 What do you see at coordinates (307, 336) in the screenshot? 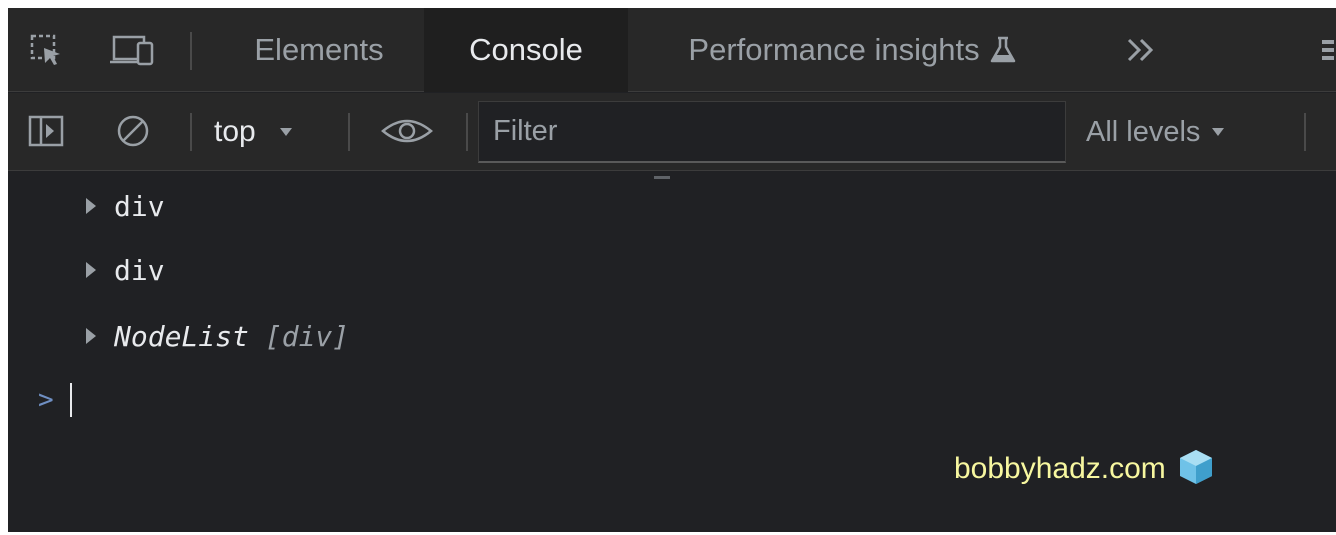
I see `nodelist-detail: [div]` at bounding box center [307, 336].